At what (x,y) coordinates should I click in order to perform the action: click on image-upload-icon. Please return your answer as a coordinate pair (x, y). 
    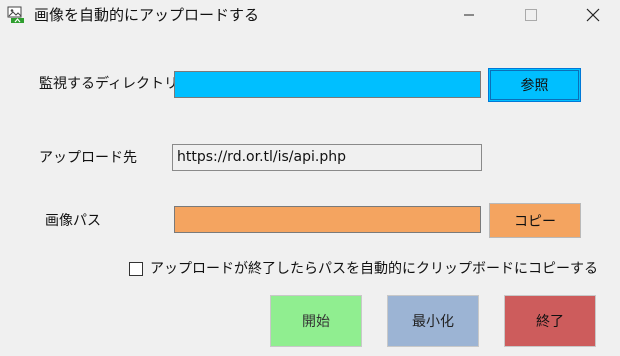
    Looking at the image, I should click on (15, 14).